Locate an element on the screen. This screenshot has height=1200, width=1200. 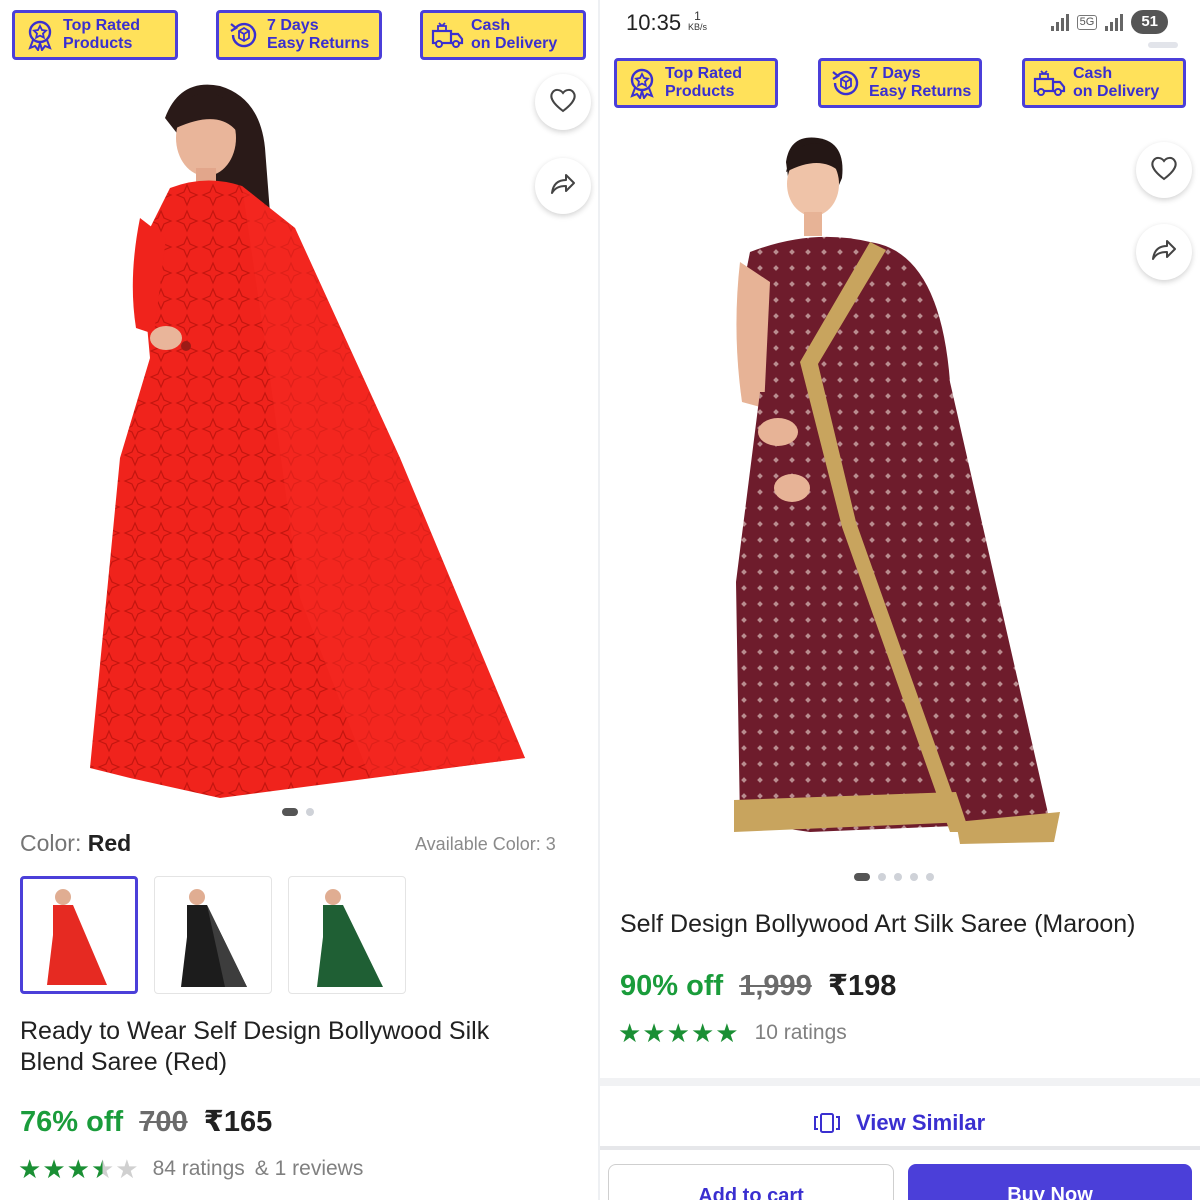
drag-handle is located at coordinates (1163, 45).